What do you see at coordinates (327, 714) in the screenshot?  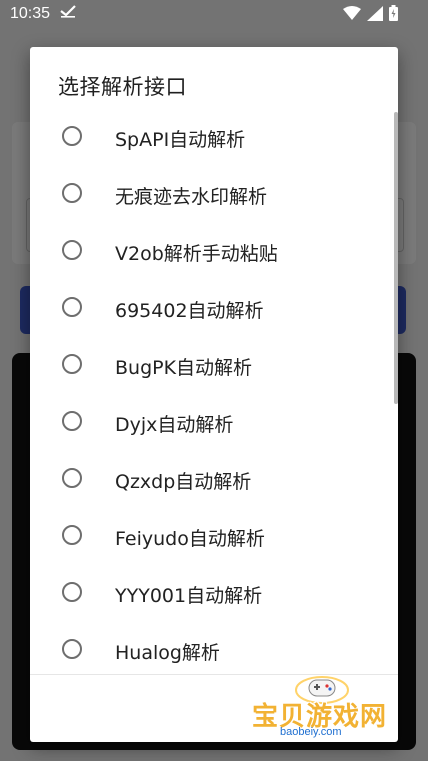 I see `site-watermark: 宝贝游戏网 baobeiy.com` at bounding box center [327, 714].